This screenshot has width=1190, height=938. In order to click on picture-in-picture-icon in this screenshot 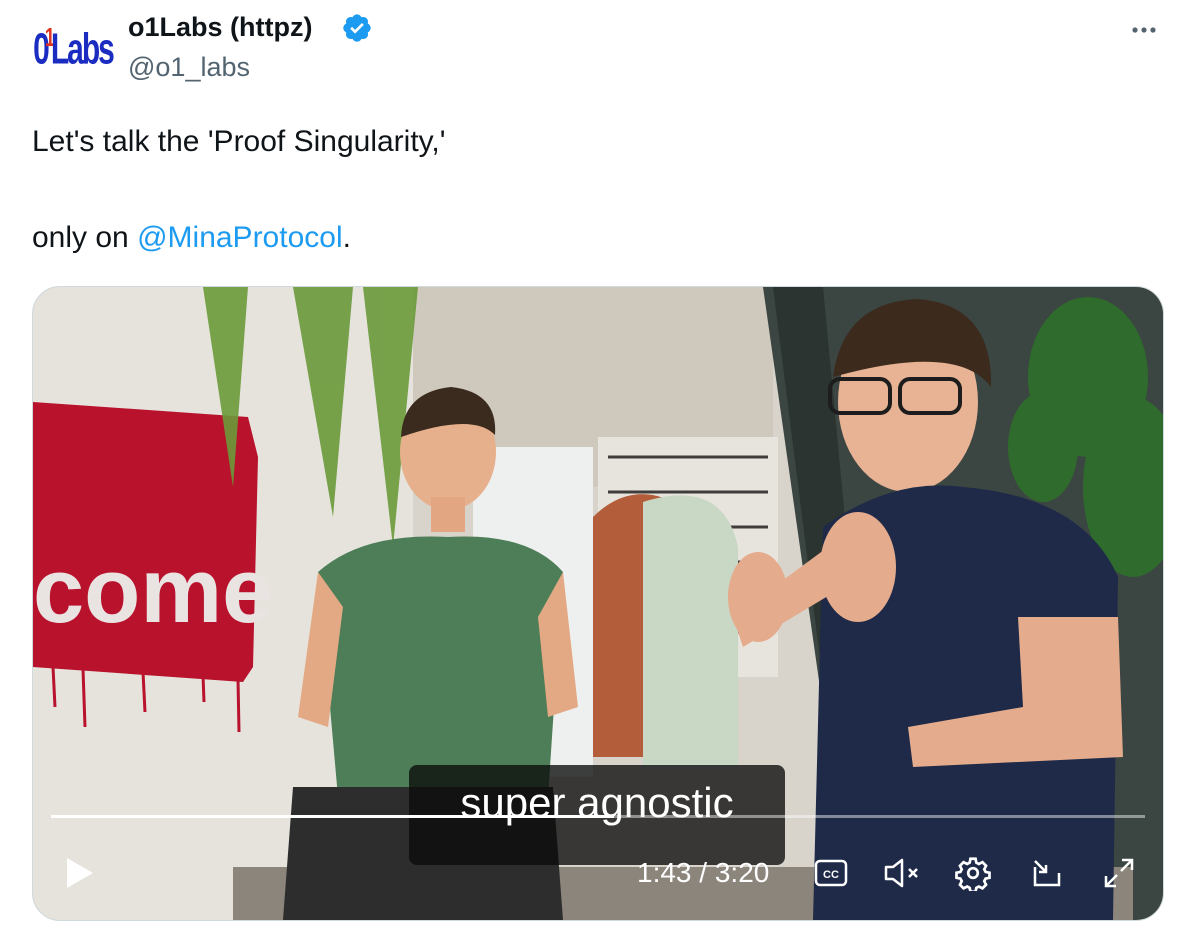, I will do `click(1047, 873)`.